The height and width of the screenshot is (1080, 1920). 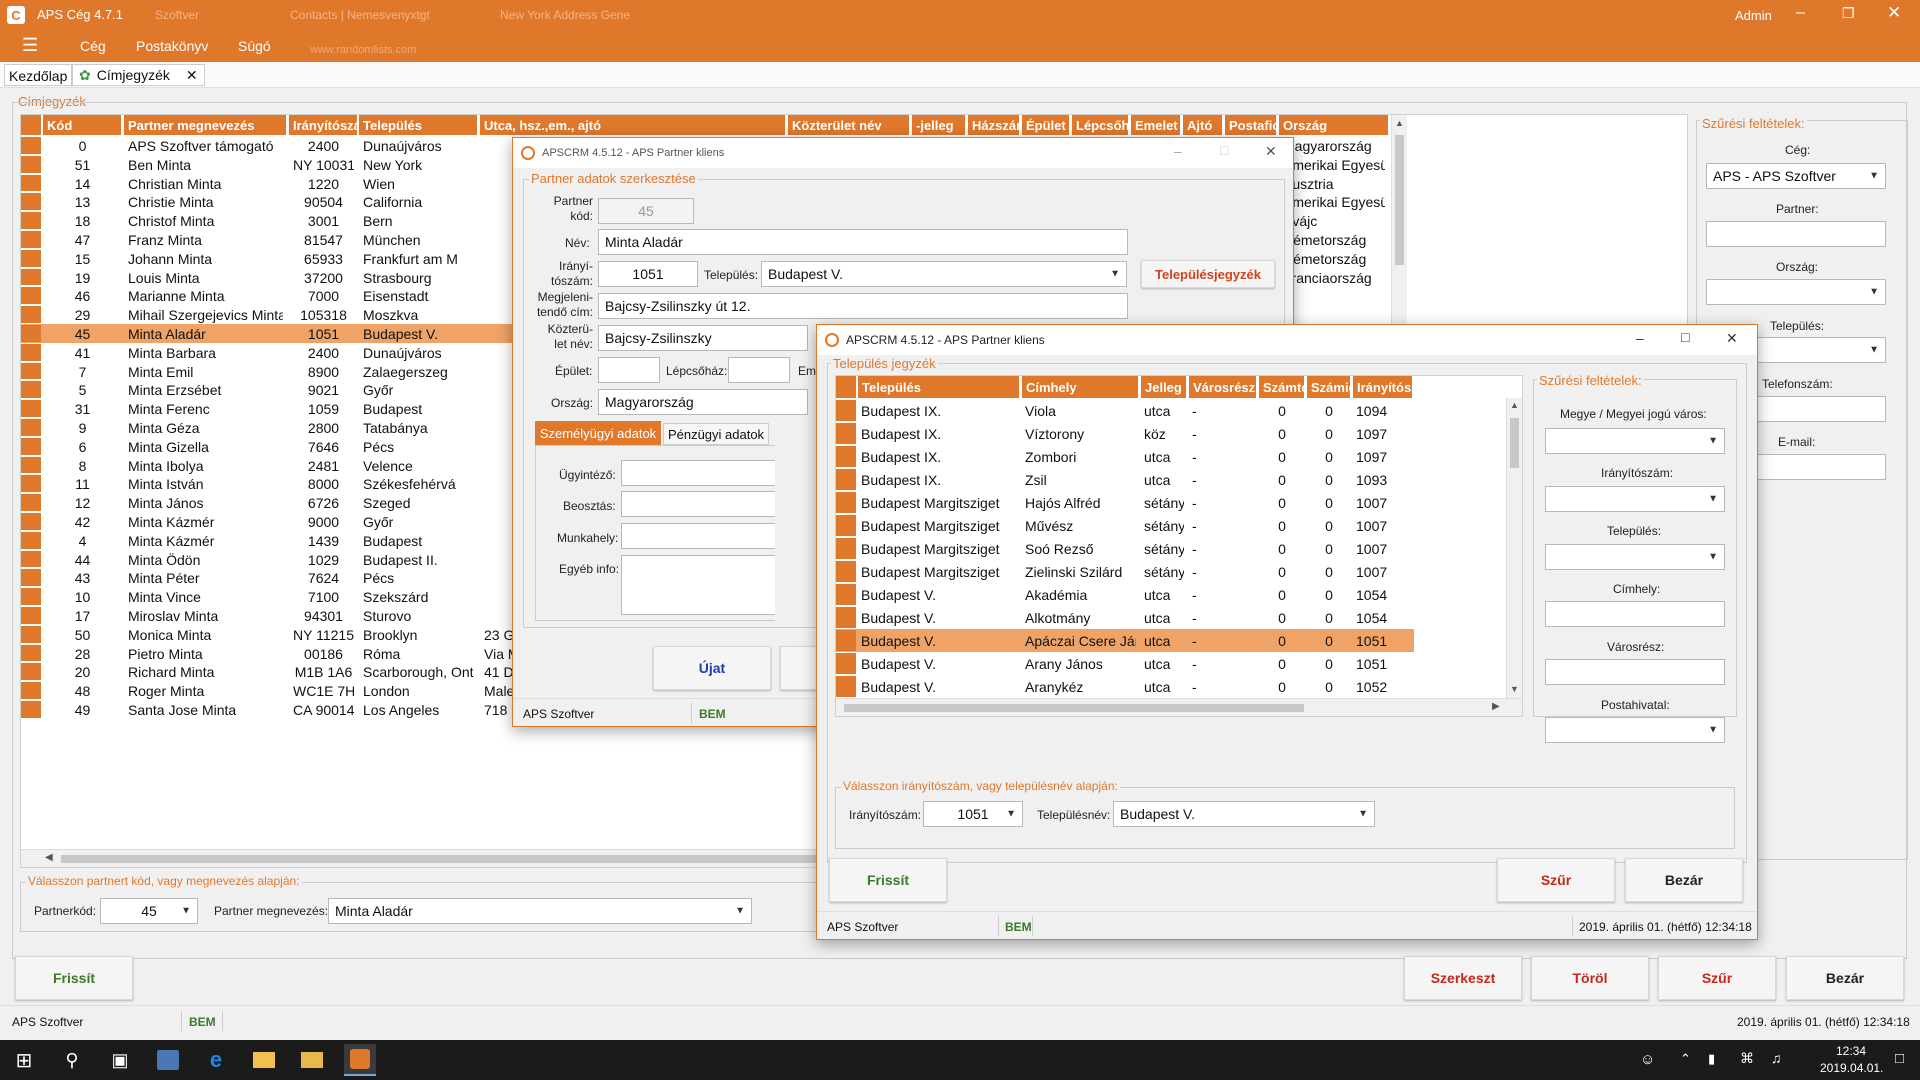 What do you see at coordinates (1647, 1059) in the screenshot?
I see `people-icon: ☺` at bounding box center [1647, 1059].